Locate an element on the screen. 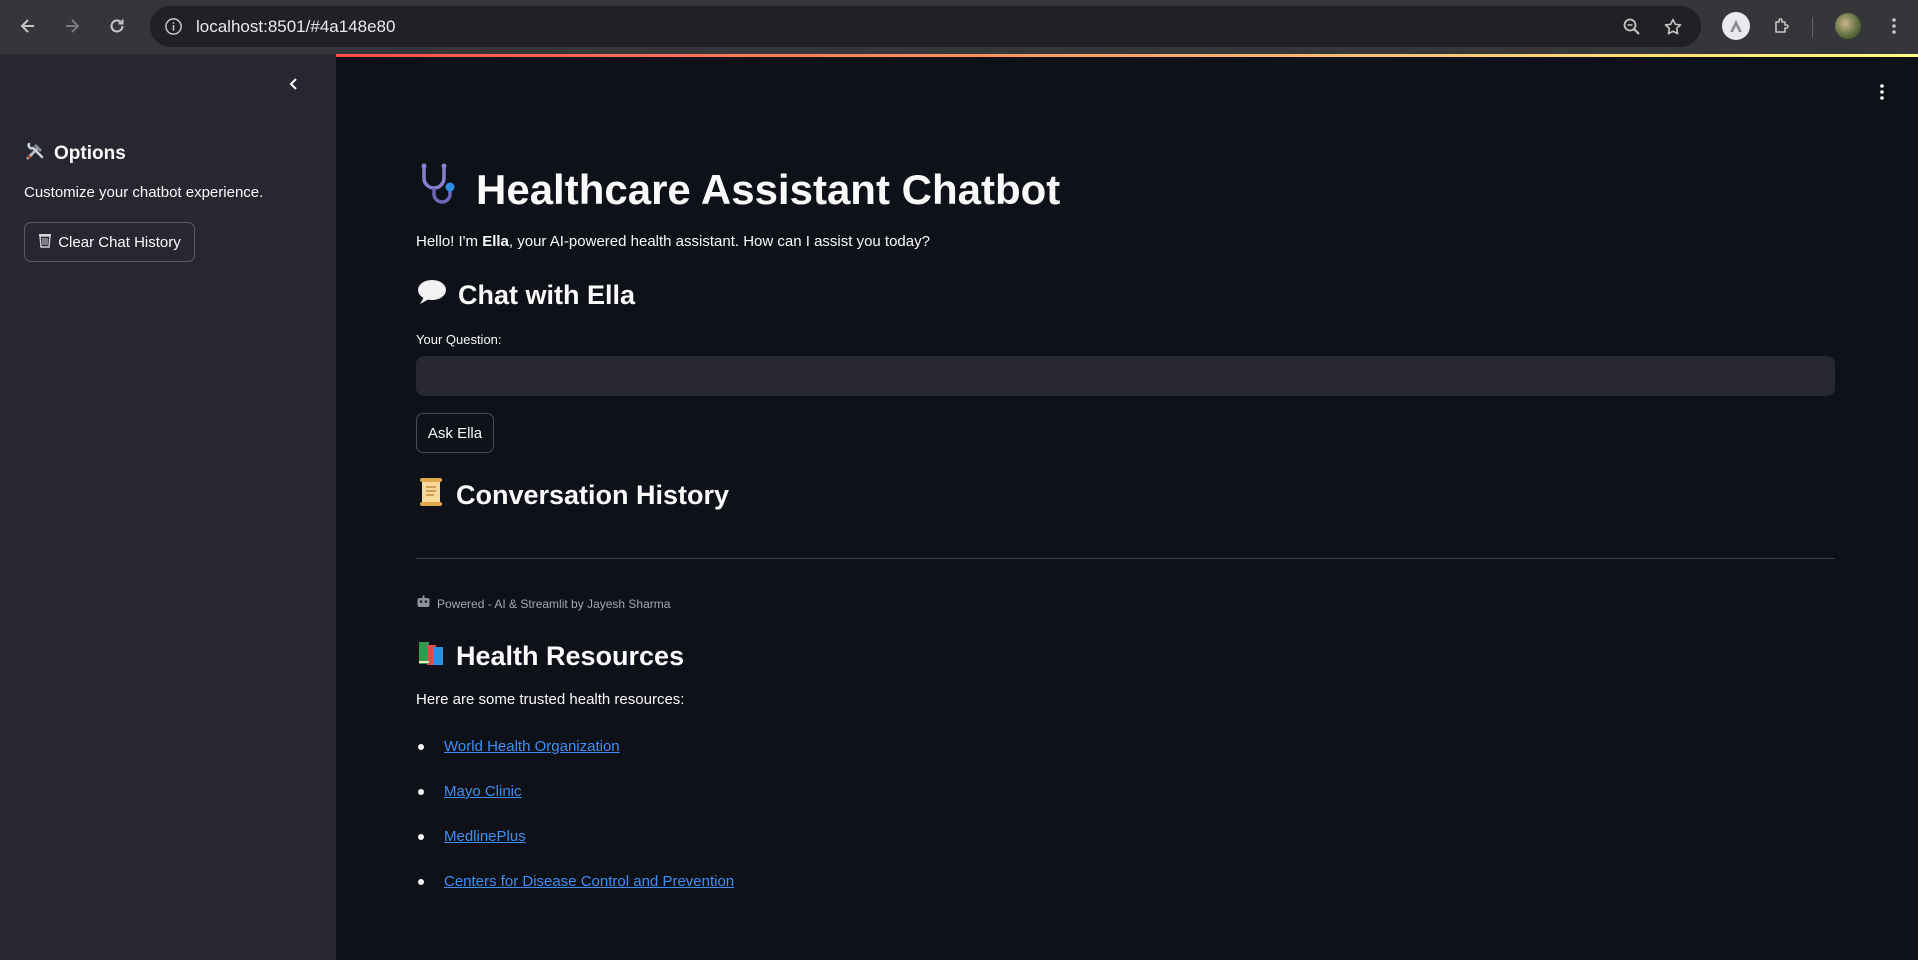 Image resolution: width=1918 pixels, height=960 pixels. info-icon is located at coordinates (173, 26).